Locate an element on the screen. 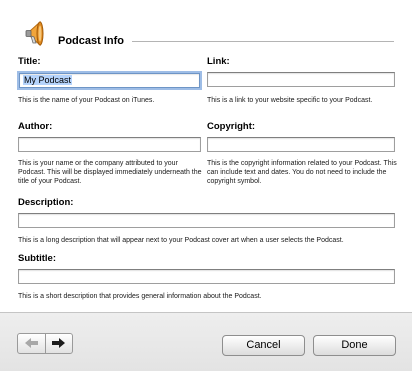 The width and height of the screenshot is (412, 371). link-label: Link: is located at coordinates (218, 61).